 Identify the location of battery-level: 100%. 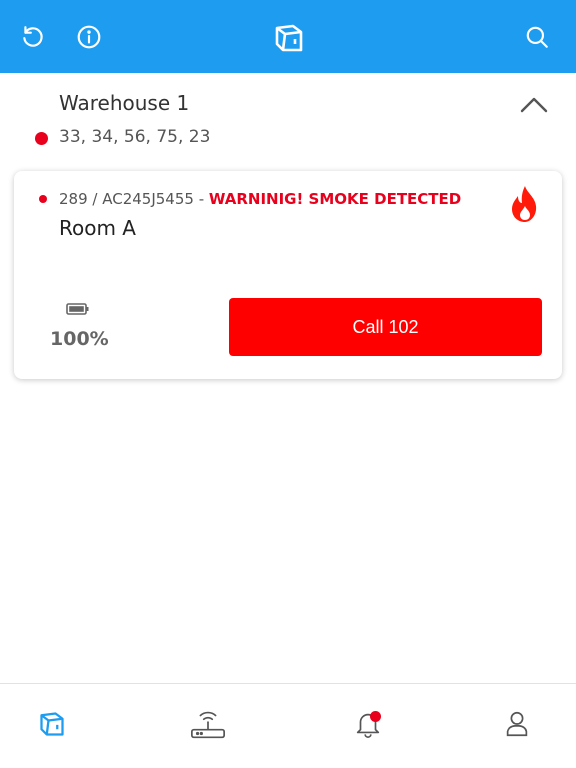
(79, 339).